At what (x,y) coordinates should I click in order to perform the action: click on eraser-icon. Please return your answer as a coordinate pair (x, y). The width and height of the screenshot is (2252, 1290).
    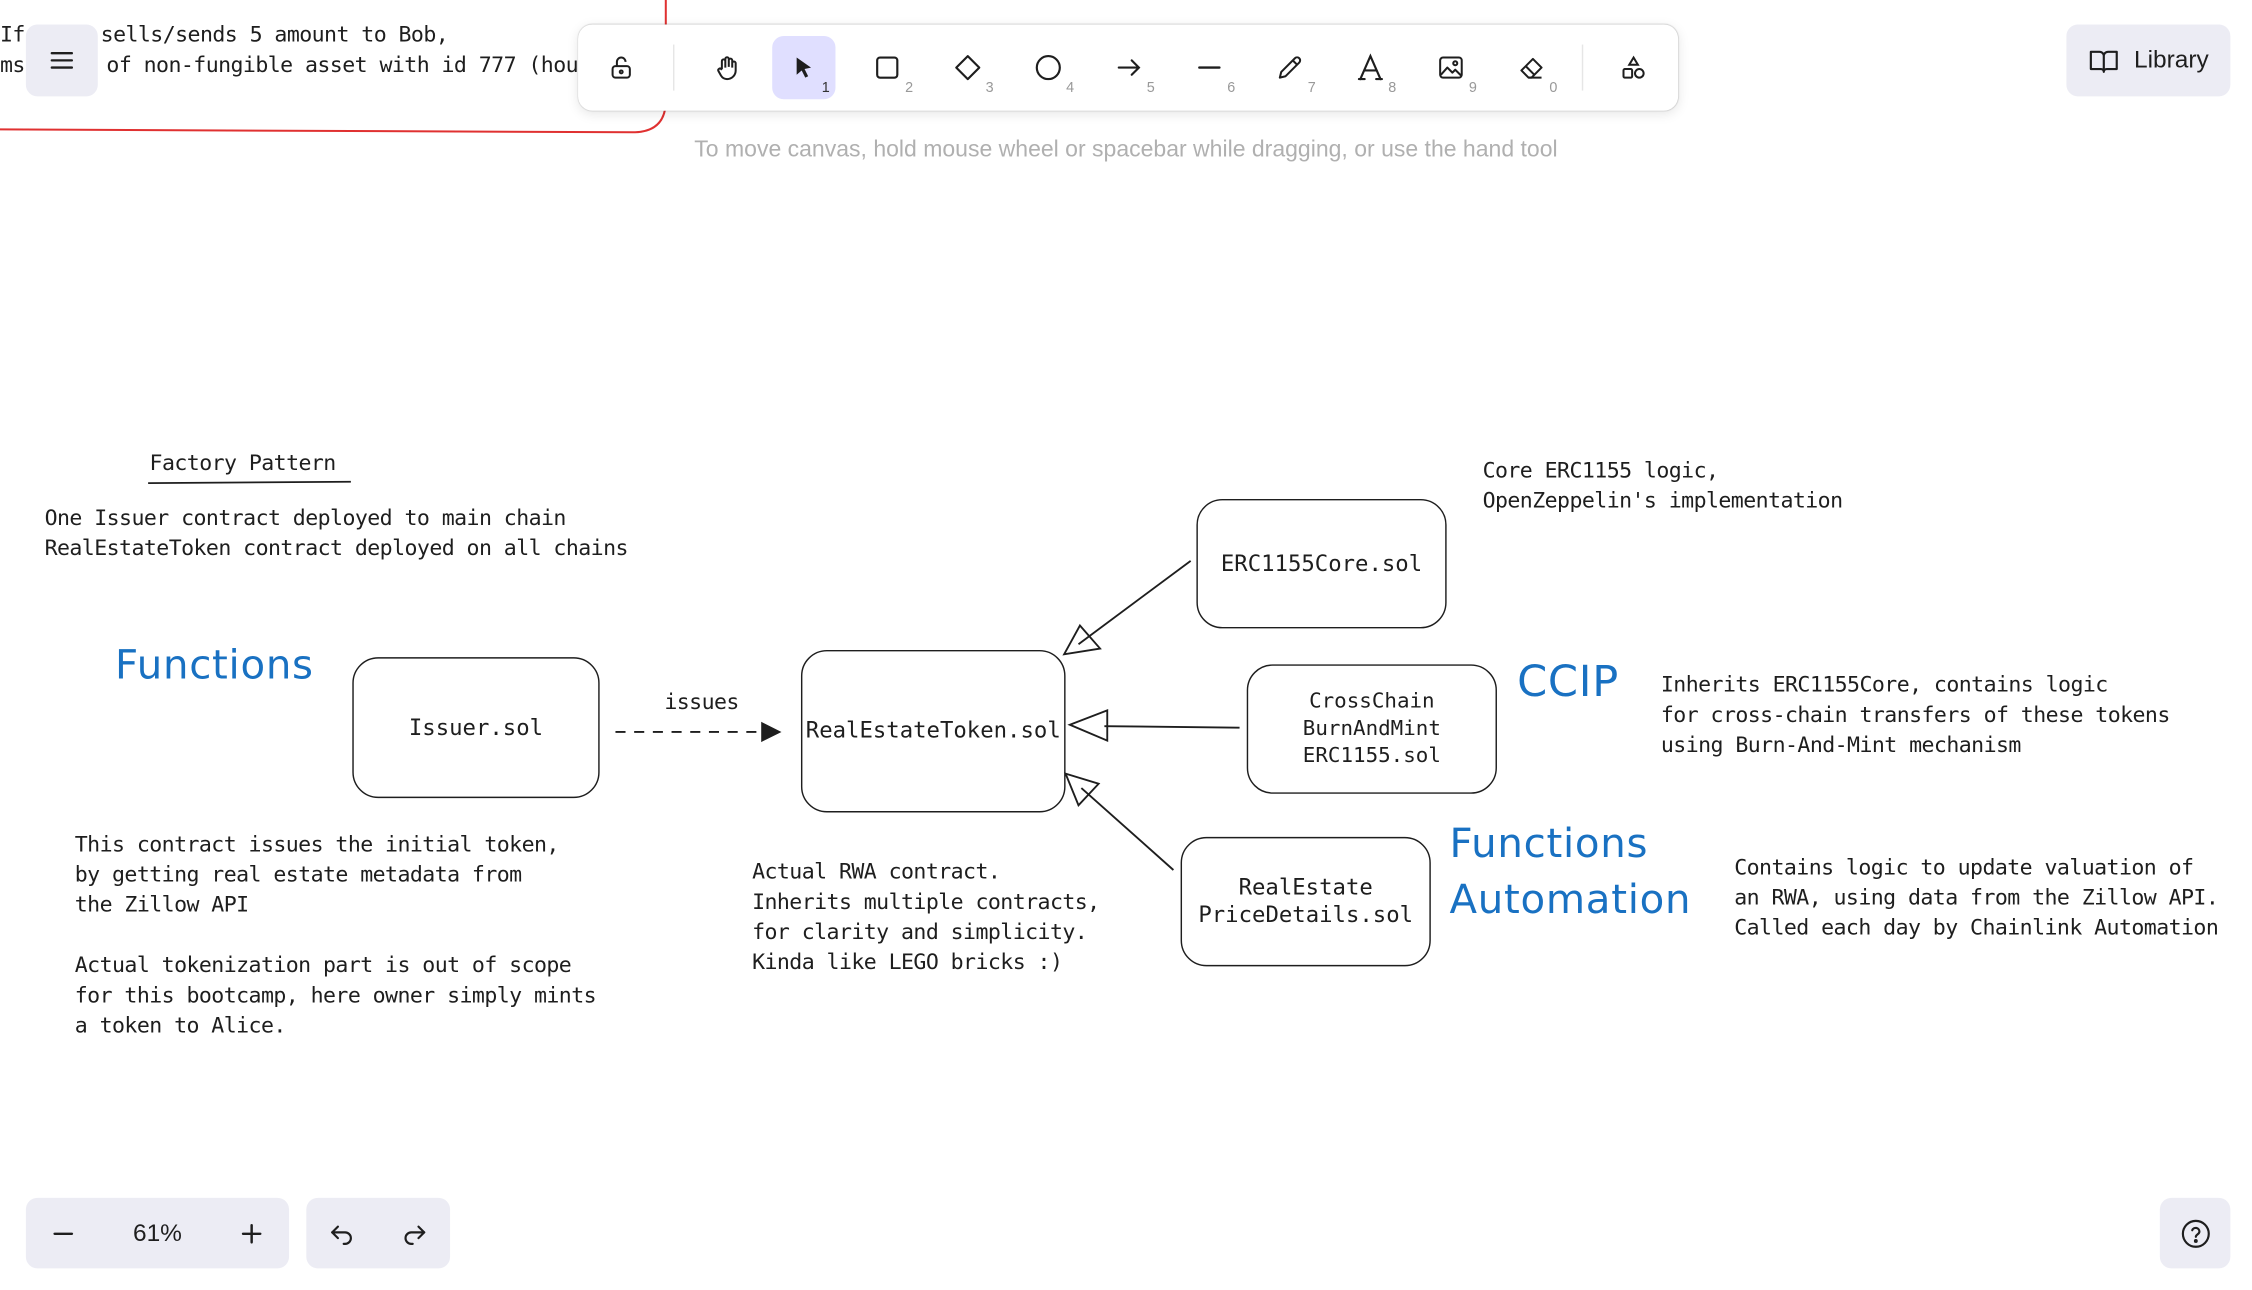
    Looking at the image, I should click on (1531, 68).